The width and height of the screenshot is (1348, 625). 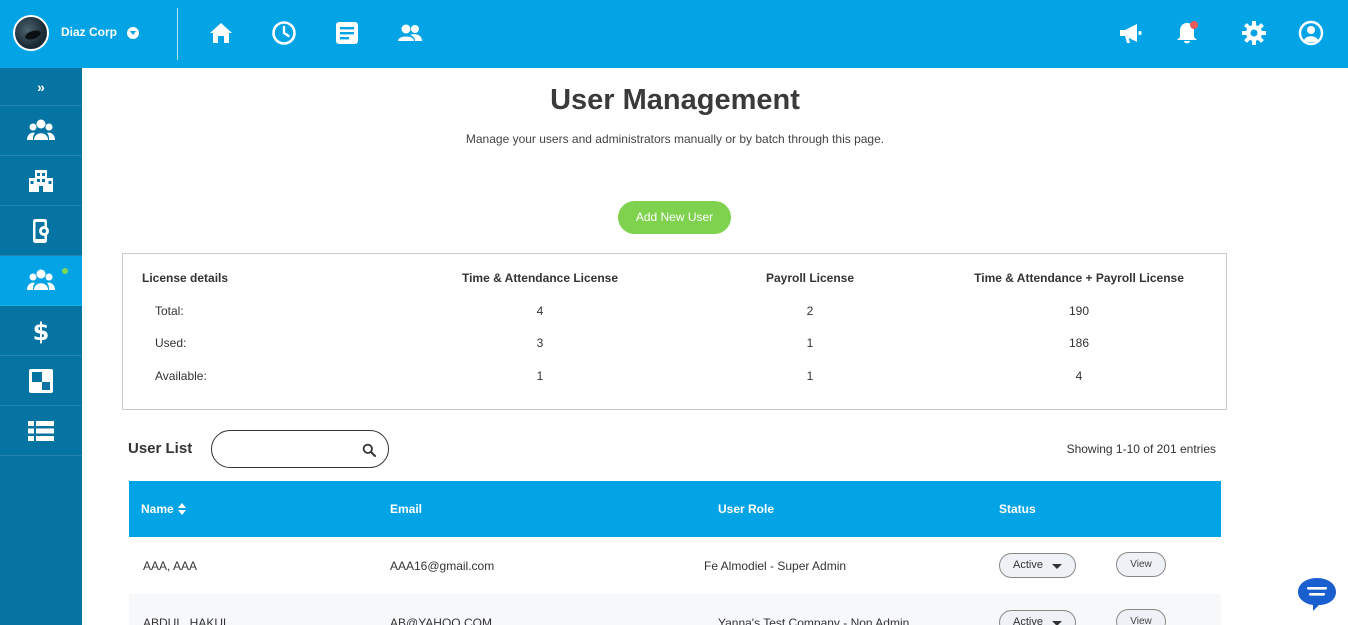 What do you see at coordinates (157, 509) in the screenshot?
I see `column-header-name-label: Name` at bounding box center [157, 509].